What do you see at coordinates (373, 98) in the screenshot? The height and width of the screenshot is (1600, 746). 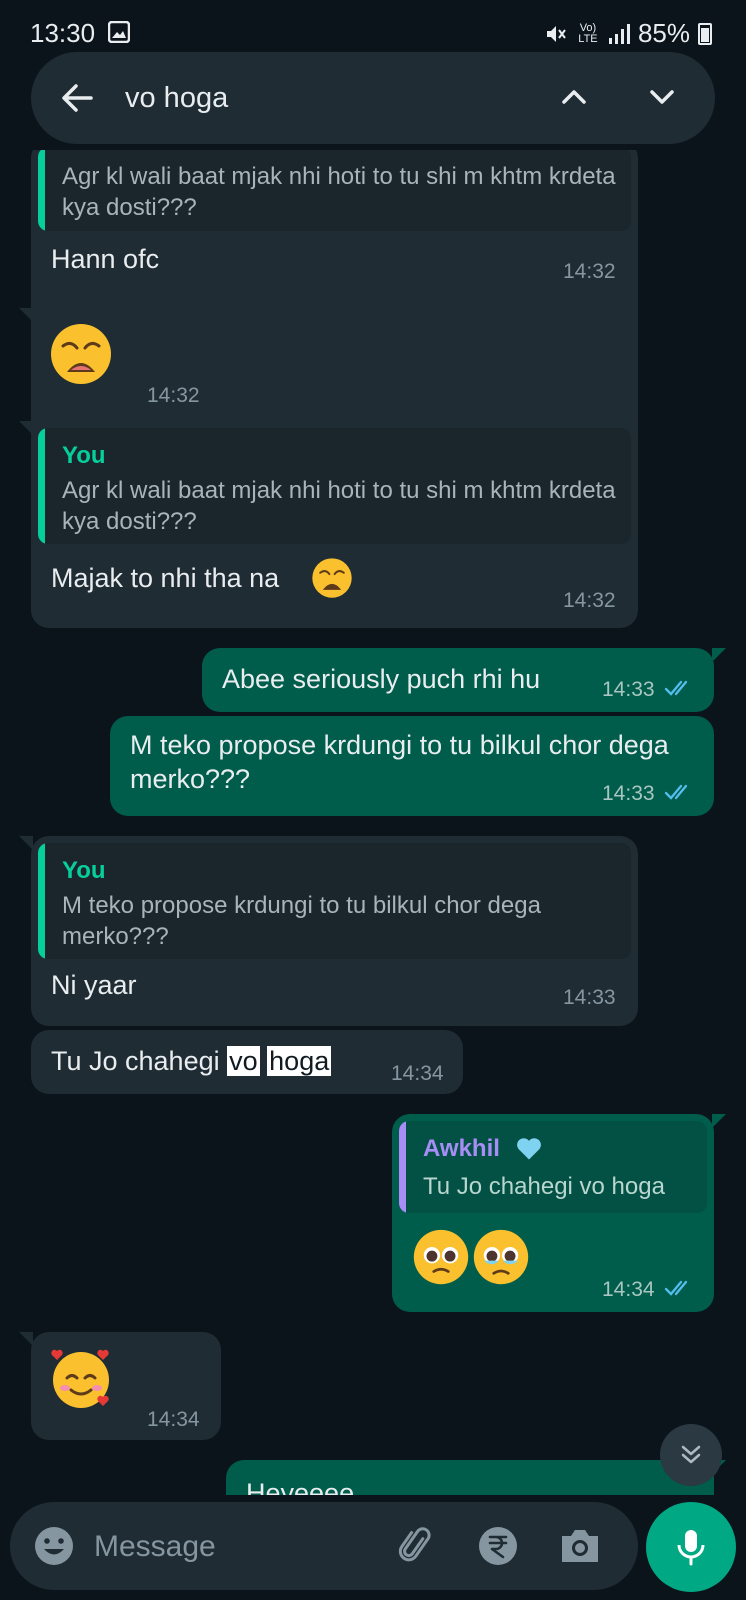 I see `search-bar: vo hoga` at bounding box center [373, 98].